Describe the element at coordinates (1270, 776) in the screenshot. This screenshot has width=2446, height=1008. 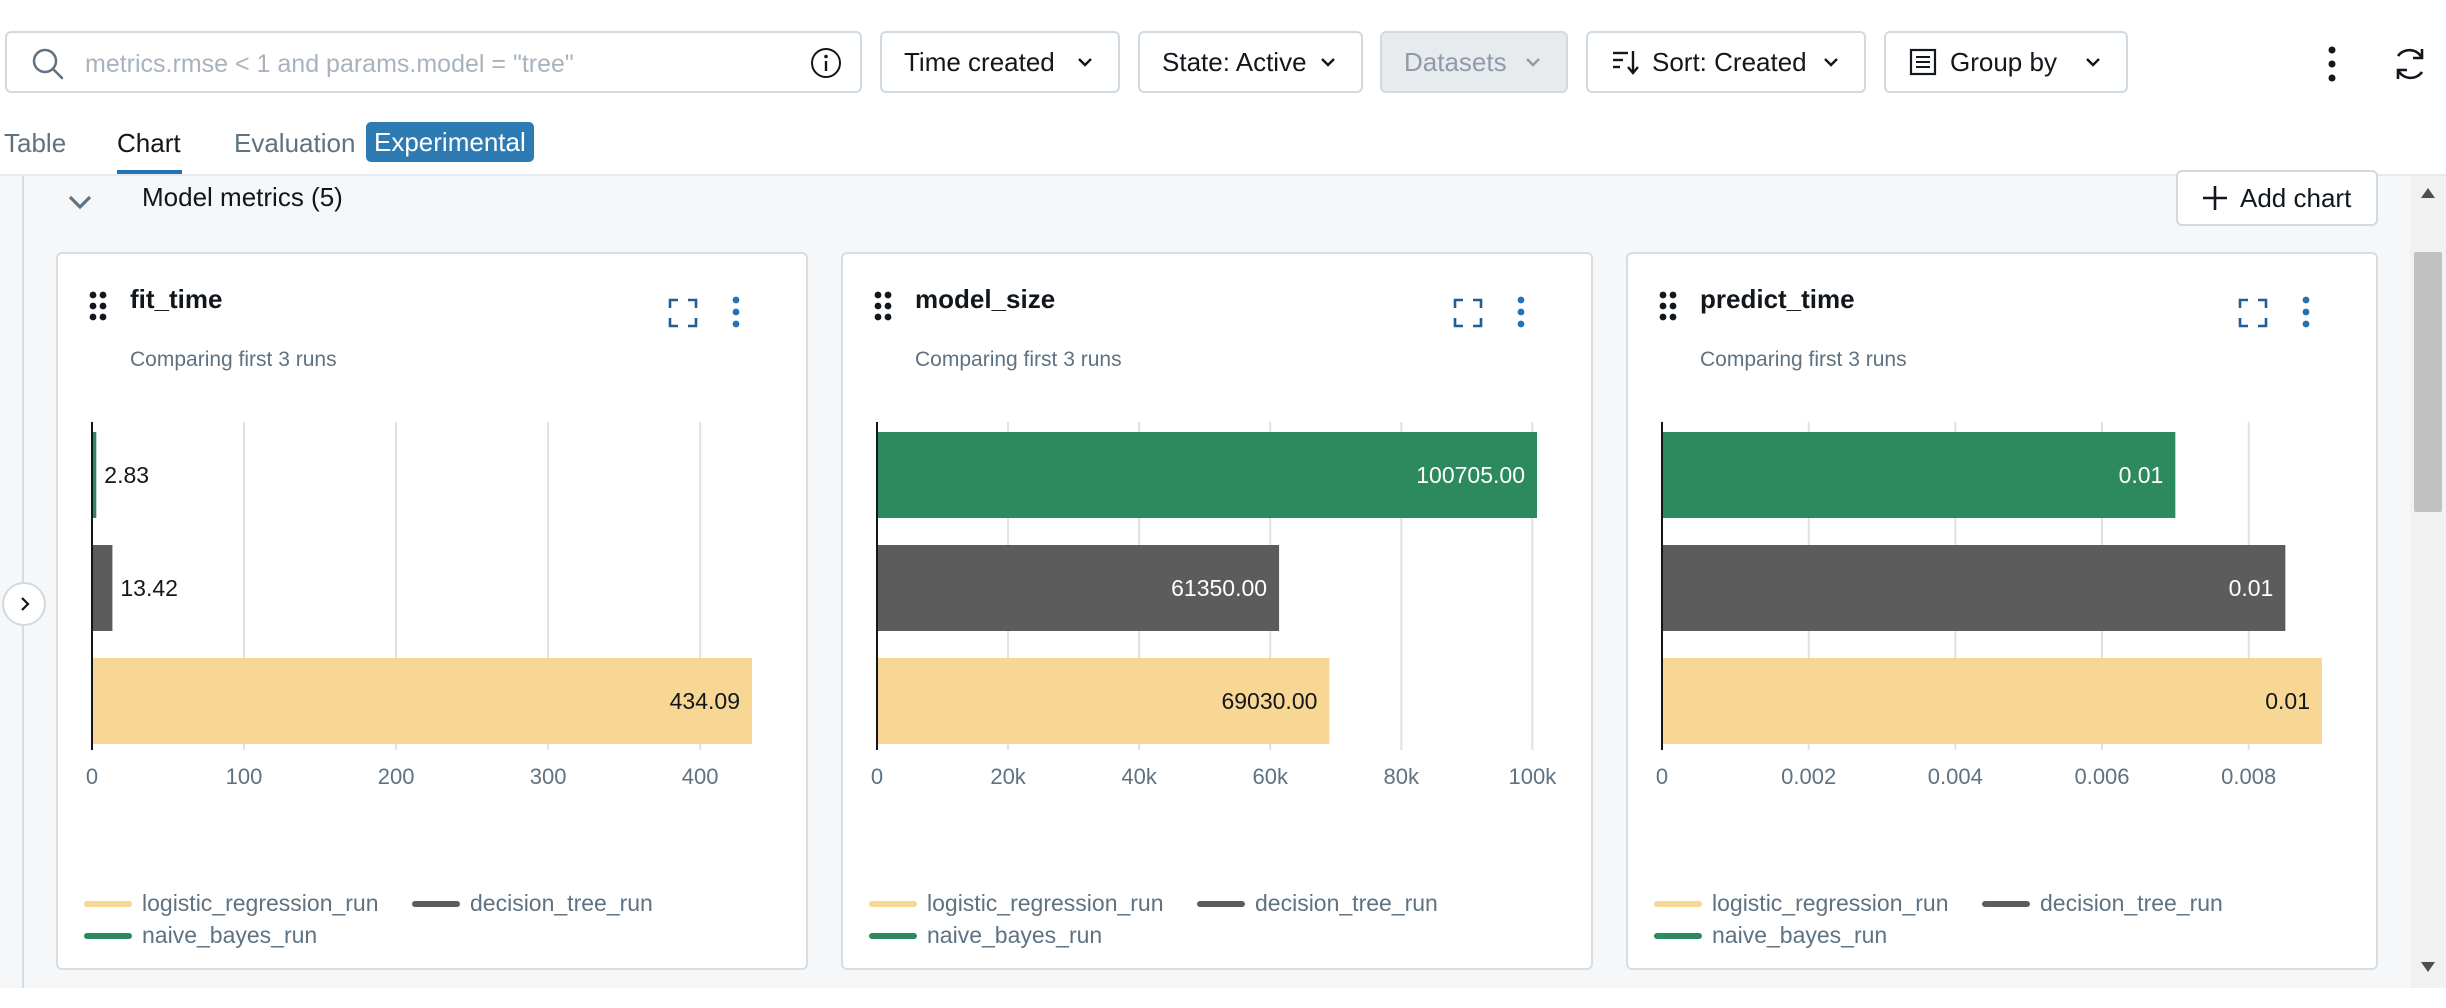
I see `x-tick-label: 60k` at that location.